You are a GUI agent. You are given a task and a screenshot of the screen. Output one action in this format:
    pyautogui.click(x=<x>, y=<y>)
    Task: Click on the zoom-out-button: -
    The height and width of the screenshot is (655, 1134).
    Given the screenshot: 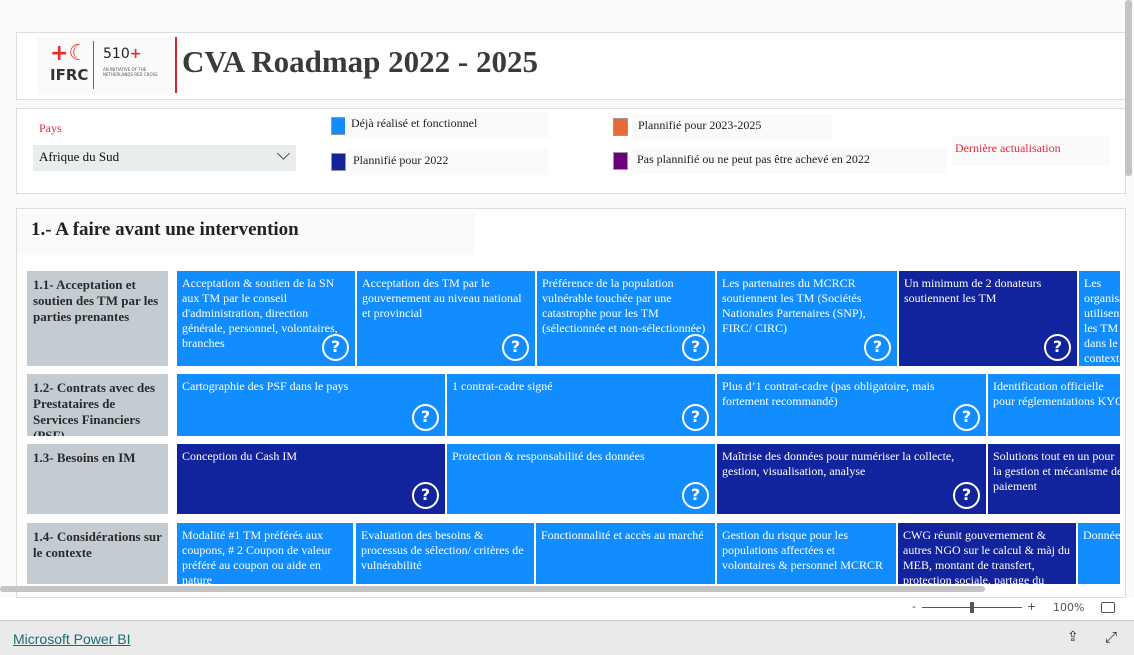 What is the action you would take?
    pyautogui.click(x=914, y=606)
    